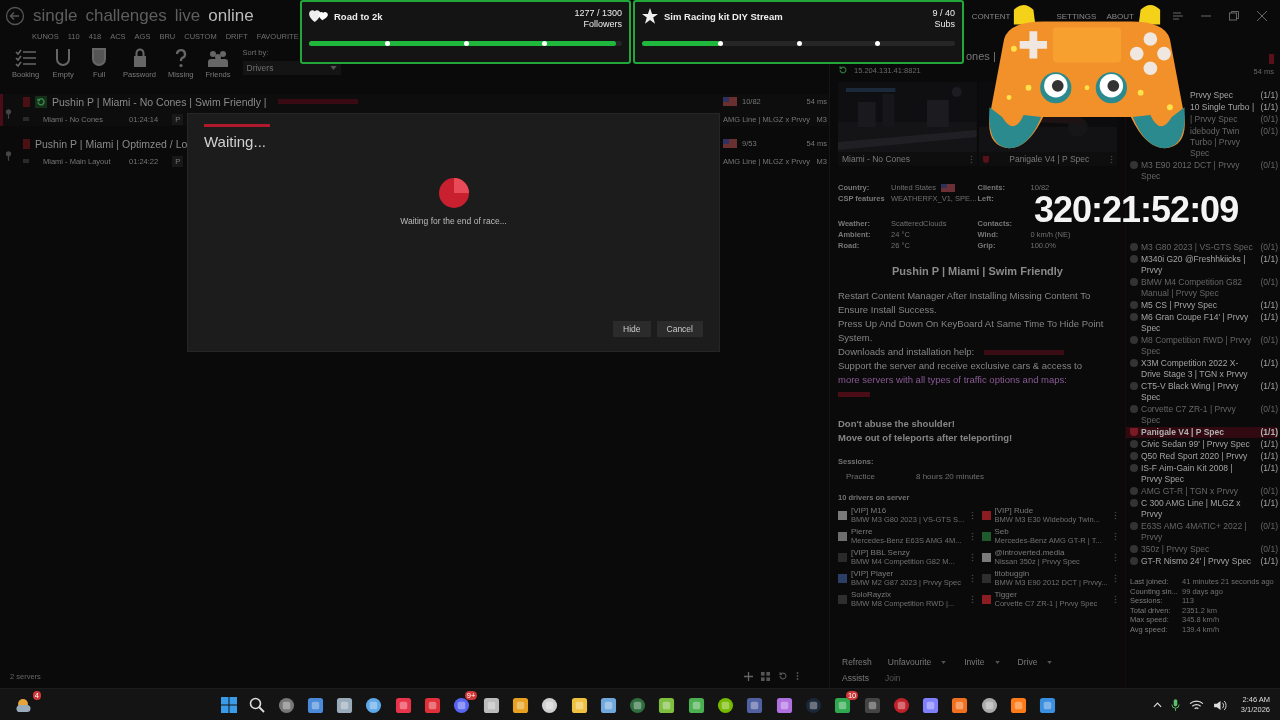  What do you see at coordinates (950, 476) in the screenshot?
I see `session-duration: 8 hours 20 minutes` at bounding box center [950, 476].